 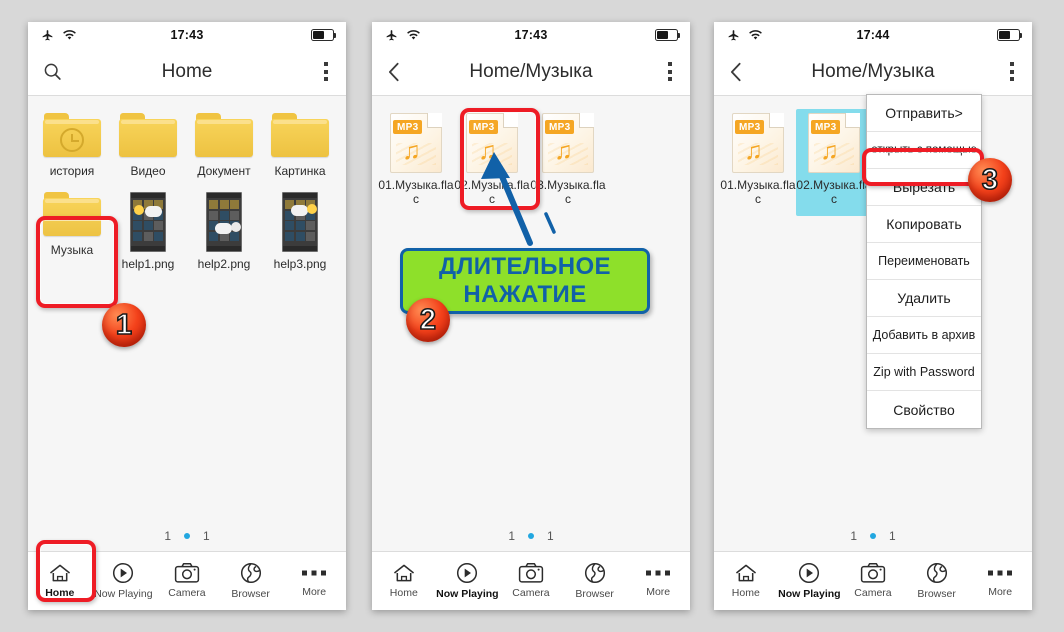 I want to click on grid-item-istoriya: история, so click(x=72, y=148).